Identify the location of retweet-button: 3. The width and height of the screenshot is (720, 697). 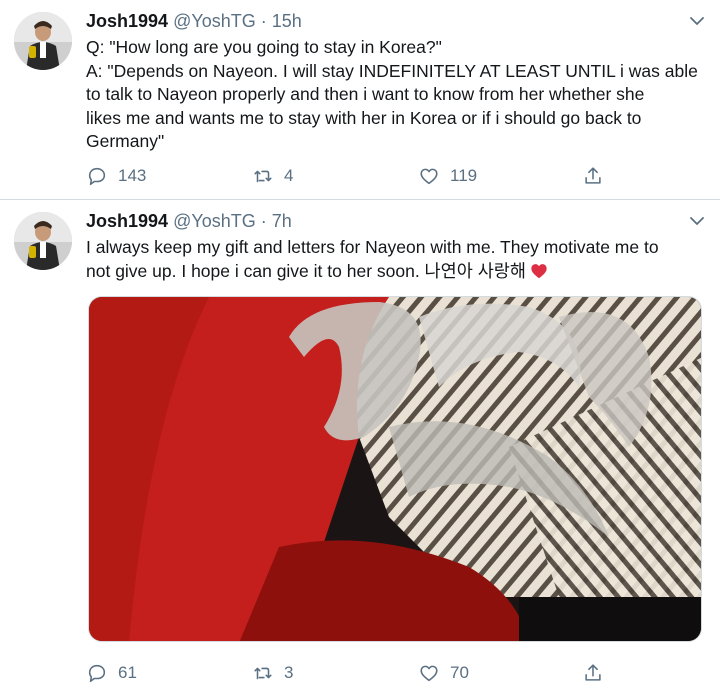
(272, 673).